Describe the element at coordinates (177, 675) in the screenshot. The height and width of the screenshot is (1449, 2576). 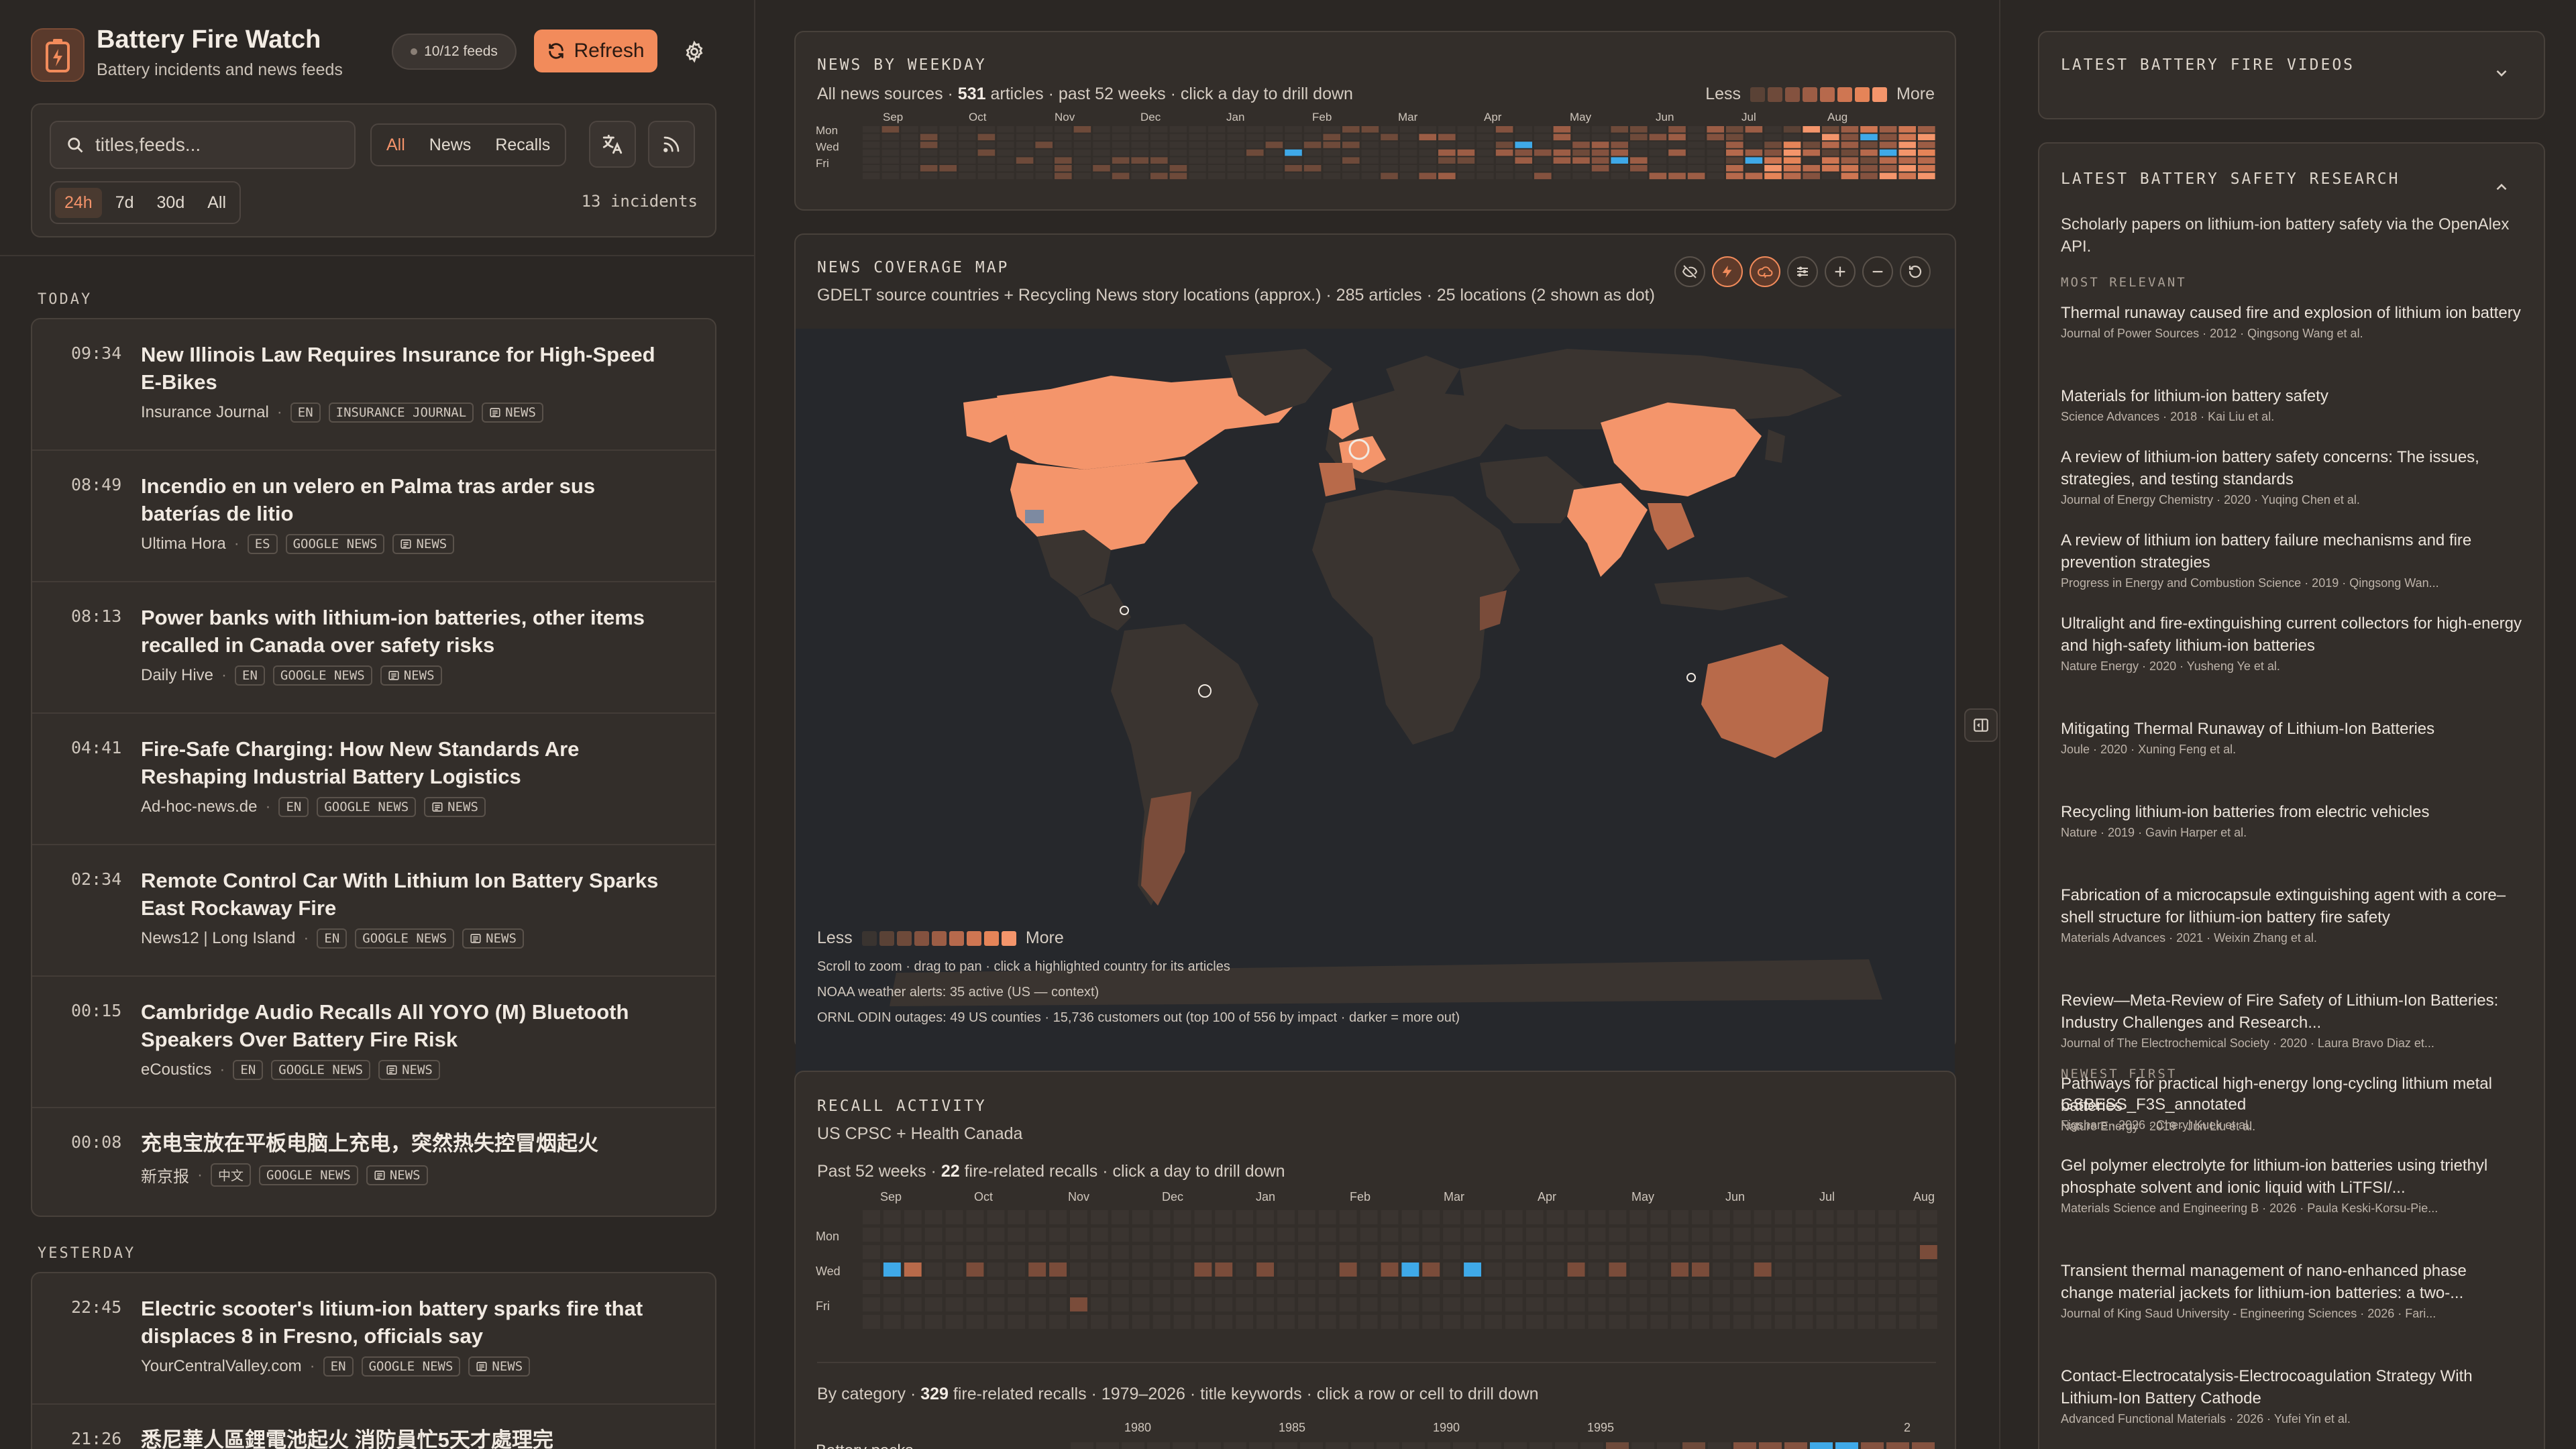
I see `item-source: Daily Hive` at that location.